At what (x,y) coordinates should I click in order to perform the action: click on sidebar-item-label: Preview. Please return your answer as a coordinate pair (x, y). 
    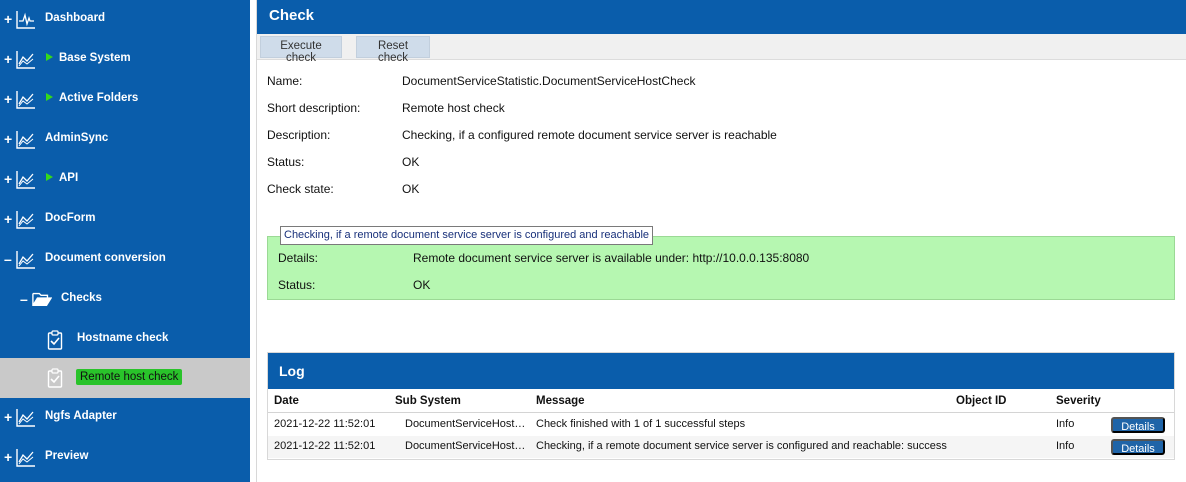
    Looking at the image, I should click on (67, 456).